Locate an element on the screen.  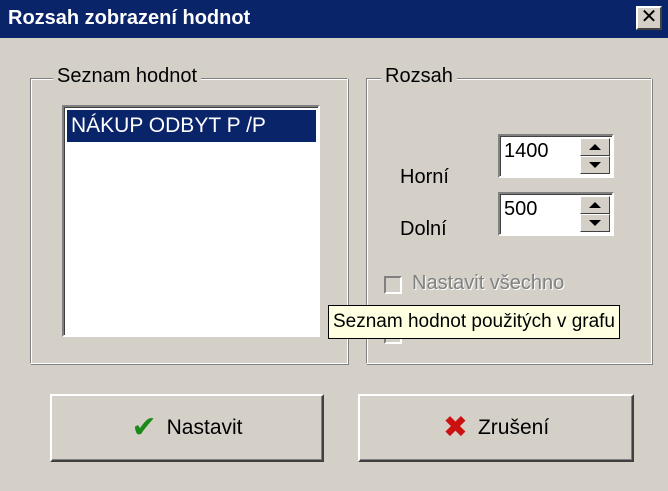
lower-value: 500 is located at coordinates (520, 209).